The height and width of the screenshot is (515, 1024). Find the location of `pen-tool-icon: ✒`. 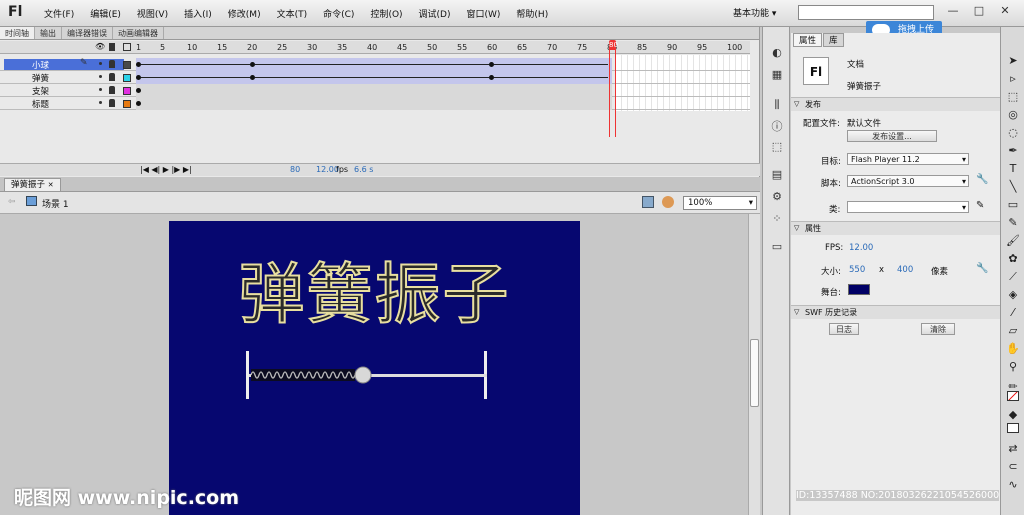

pen-tool-icon: ✒ is located at coordinates (1013, 150).